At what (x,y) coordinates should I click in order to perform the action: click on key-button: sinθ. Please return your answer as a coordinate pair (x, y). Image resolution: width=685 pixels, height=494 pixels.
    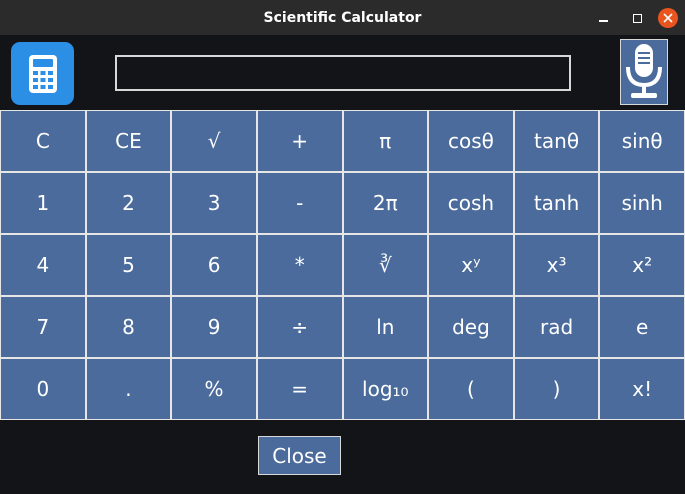
    Looking at the image, I should click on (642, 141).